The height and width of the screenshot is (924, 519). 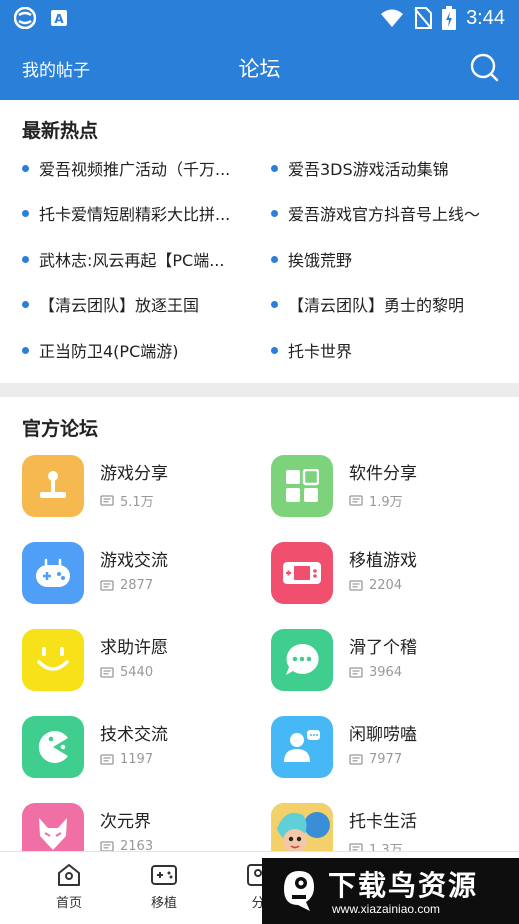 I want to click on forum-item-funny: 滑了个稽 3964, so click(x=386, y=661).